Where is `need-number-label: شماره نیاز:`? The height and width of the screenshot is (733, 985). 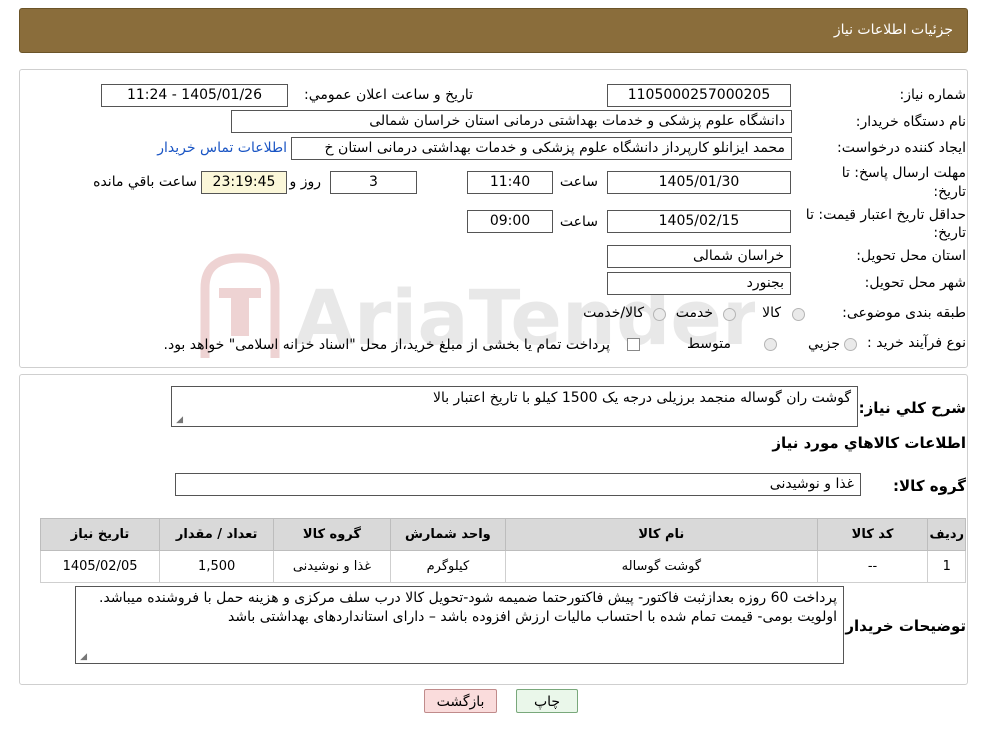 need-number-label: شماره نیاز: is located at coordinates (933, 95).